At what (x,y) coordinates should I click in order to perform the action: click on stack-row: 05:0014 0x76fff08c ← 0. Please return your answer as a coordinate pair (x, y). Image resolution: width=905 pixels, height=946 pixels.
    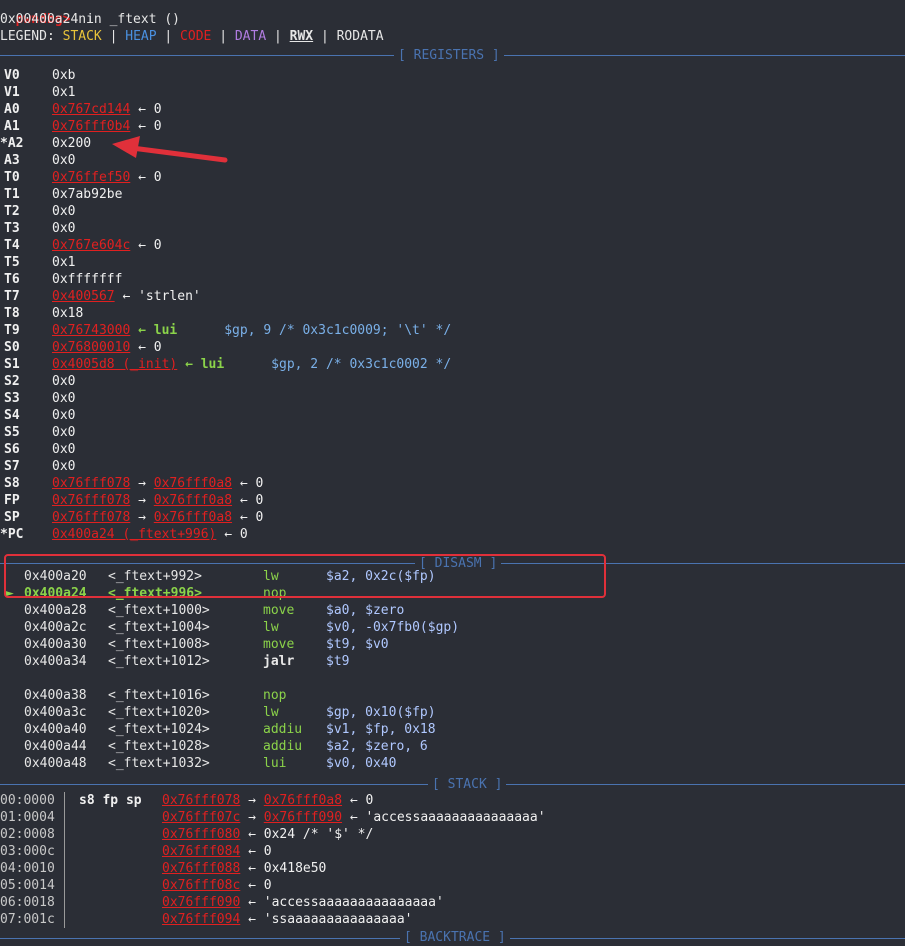
    Looking at the image, I should click on (452, 885).